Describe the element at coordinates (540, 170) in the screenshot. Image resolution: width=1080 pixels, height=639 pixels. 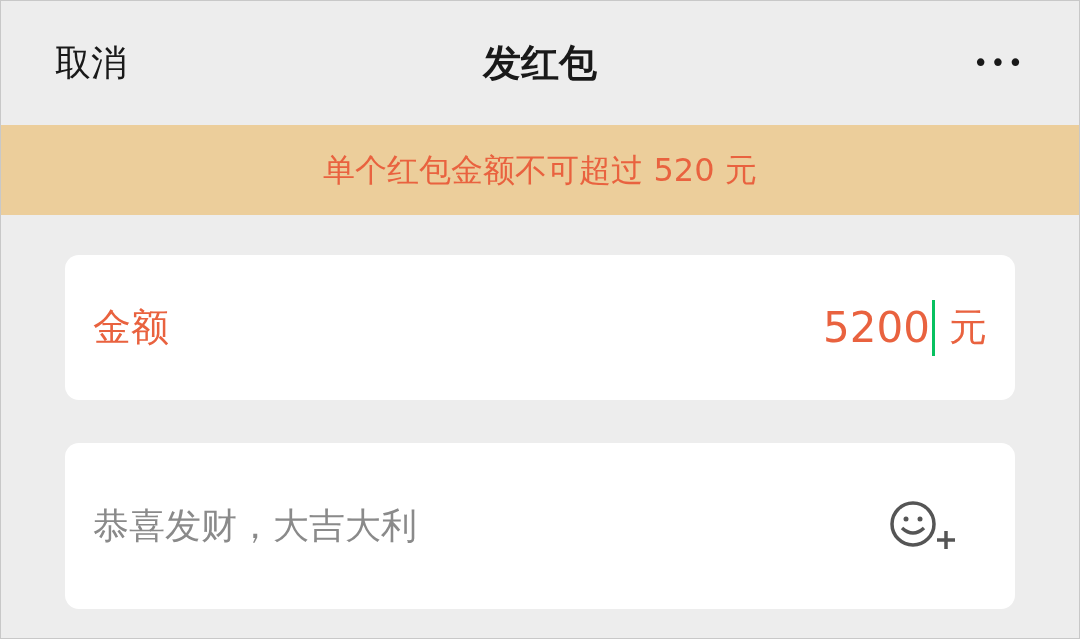
I see `notice-text: 单个红包金额不可超过 520 元` at that location.